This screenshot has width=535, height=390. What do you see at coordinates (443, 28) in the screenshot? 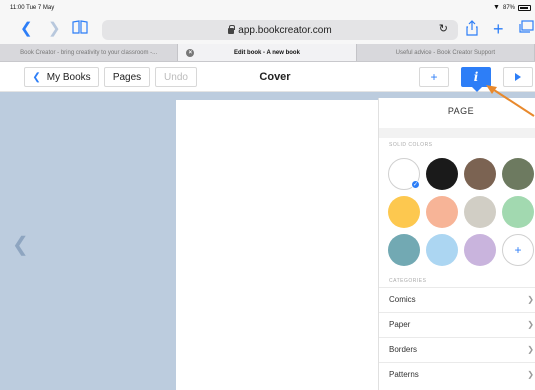
I see `reload-icon: ↻` at bounding box center [443, 28].